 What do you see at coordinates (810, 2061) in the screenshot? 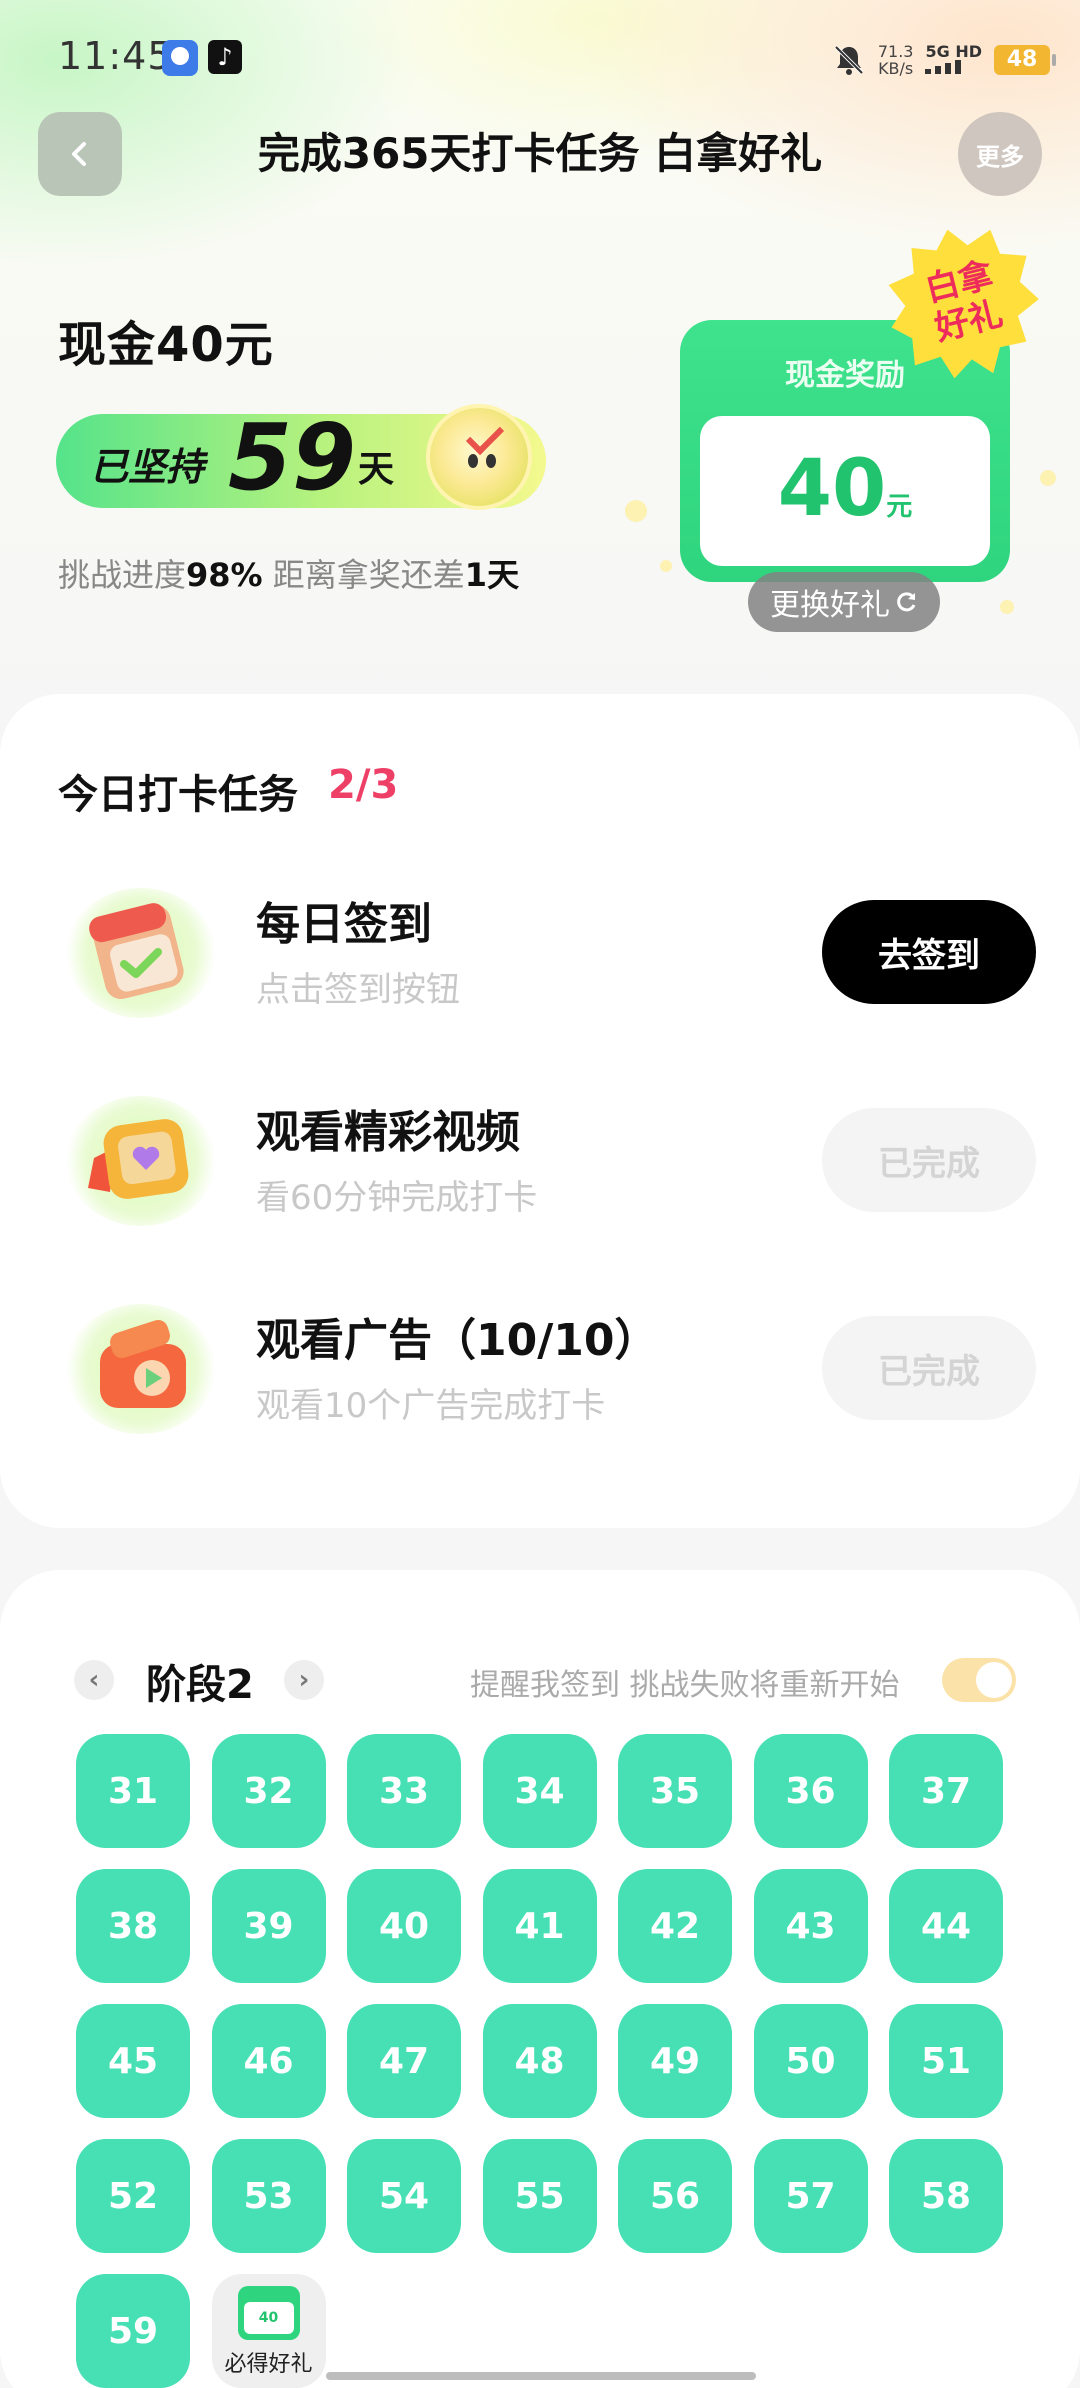
I see `day-cell: 50` at bounding box center [810, 2061].